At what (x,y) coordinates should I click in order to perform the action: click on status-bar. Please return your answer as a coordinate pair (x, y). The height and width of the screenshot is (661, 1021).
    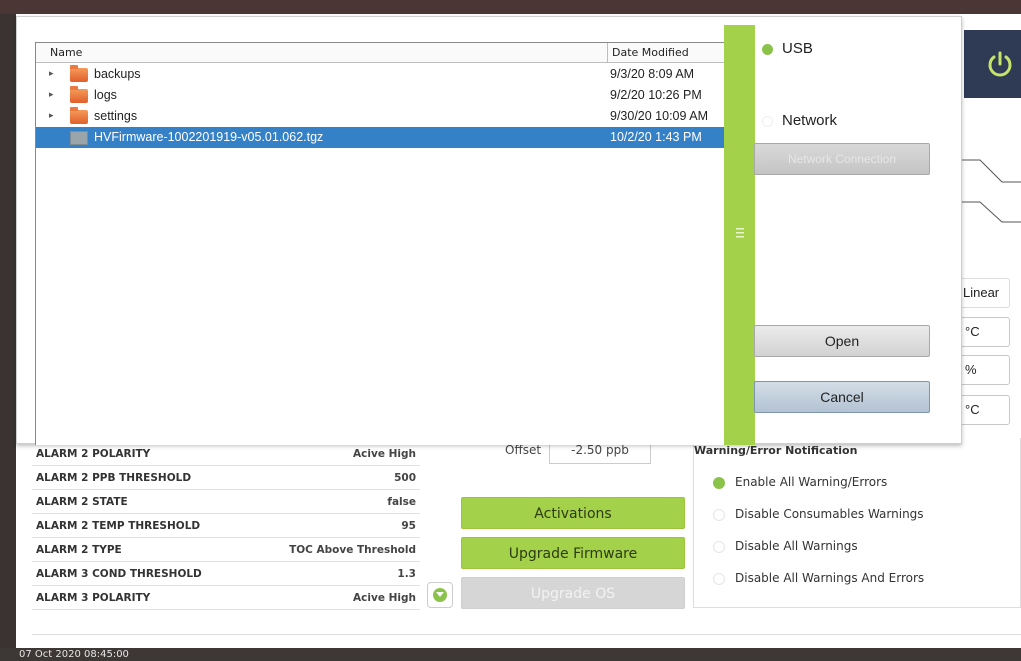
    Looking at the image, I should click on (510, 654).